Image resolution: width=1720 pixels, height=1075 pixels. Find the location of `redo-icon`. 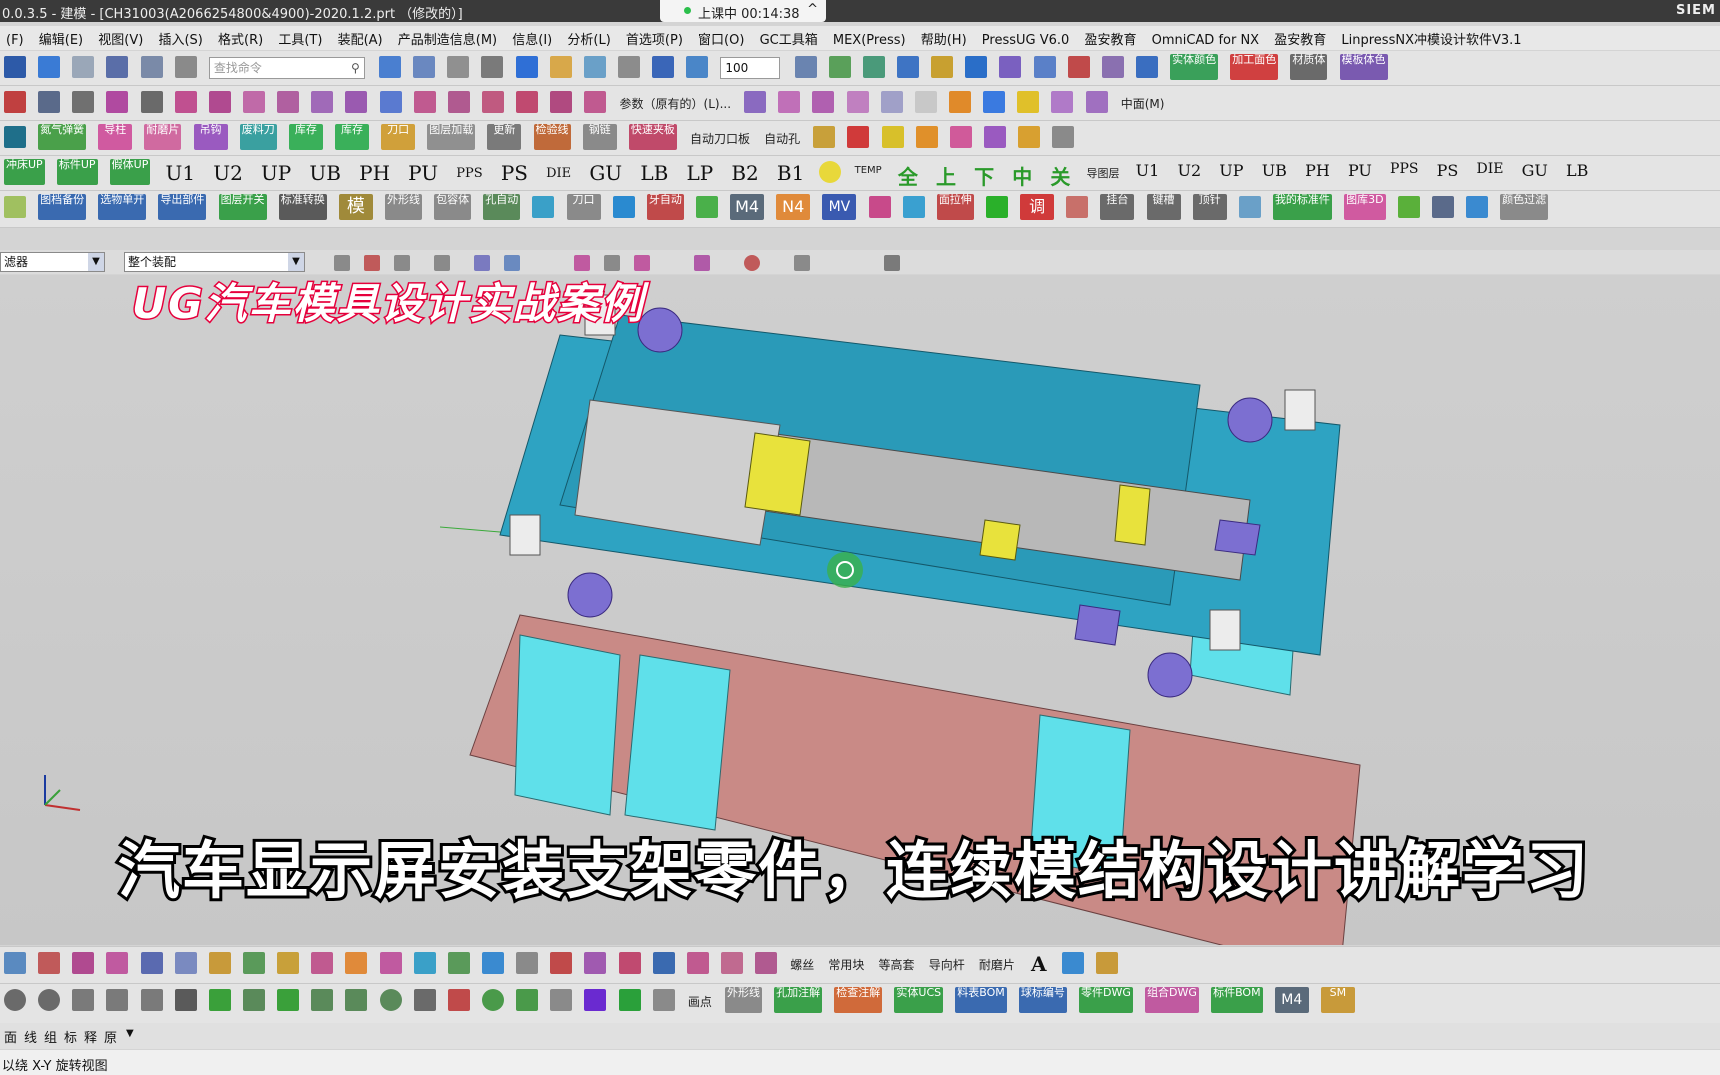

redo-icon is located at coordinates (83, 67).